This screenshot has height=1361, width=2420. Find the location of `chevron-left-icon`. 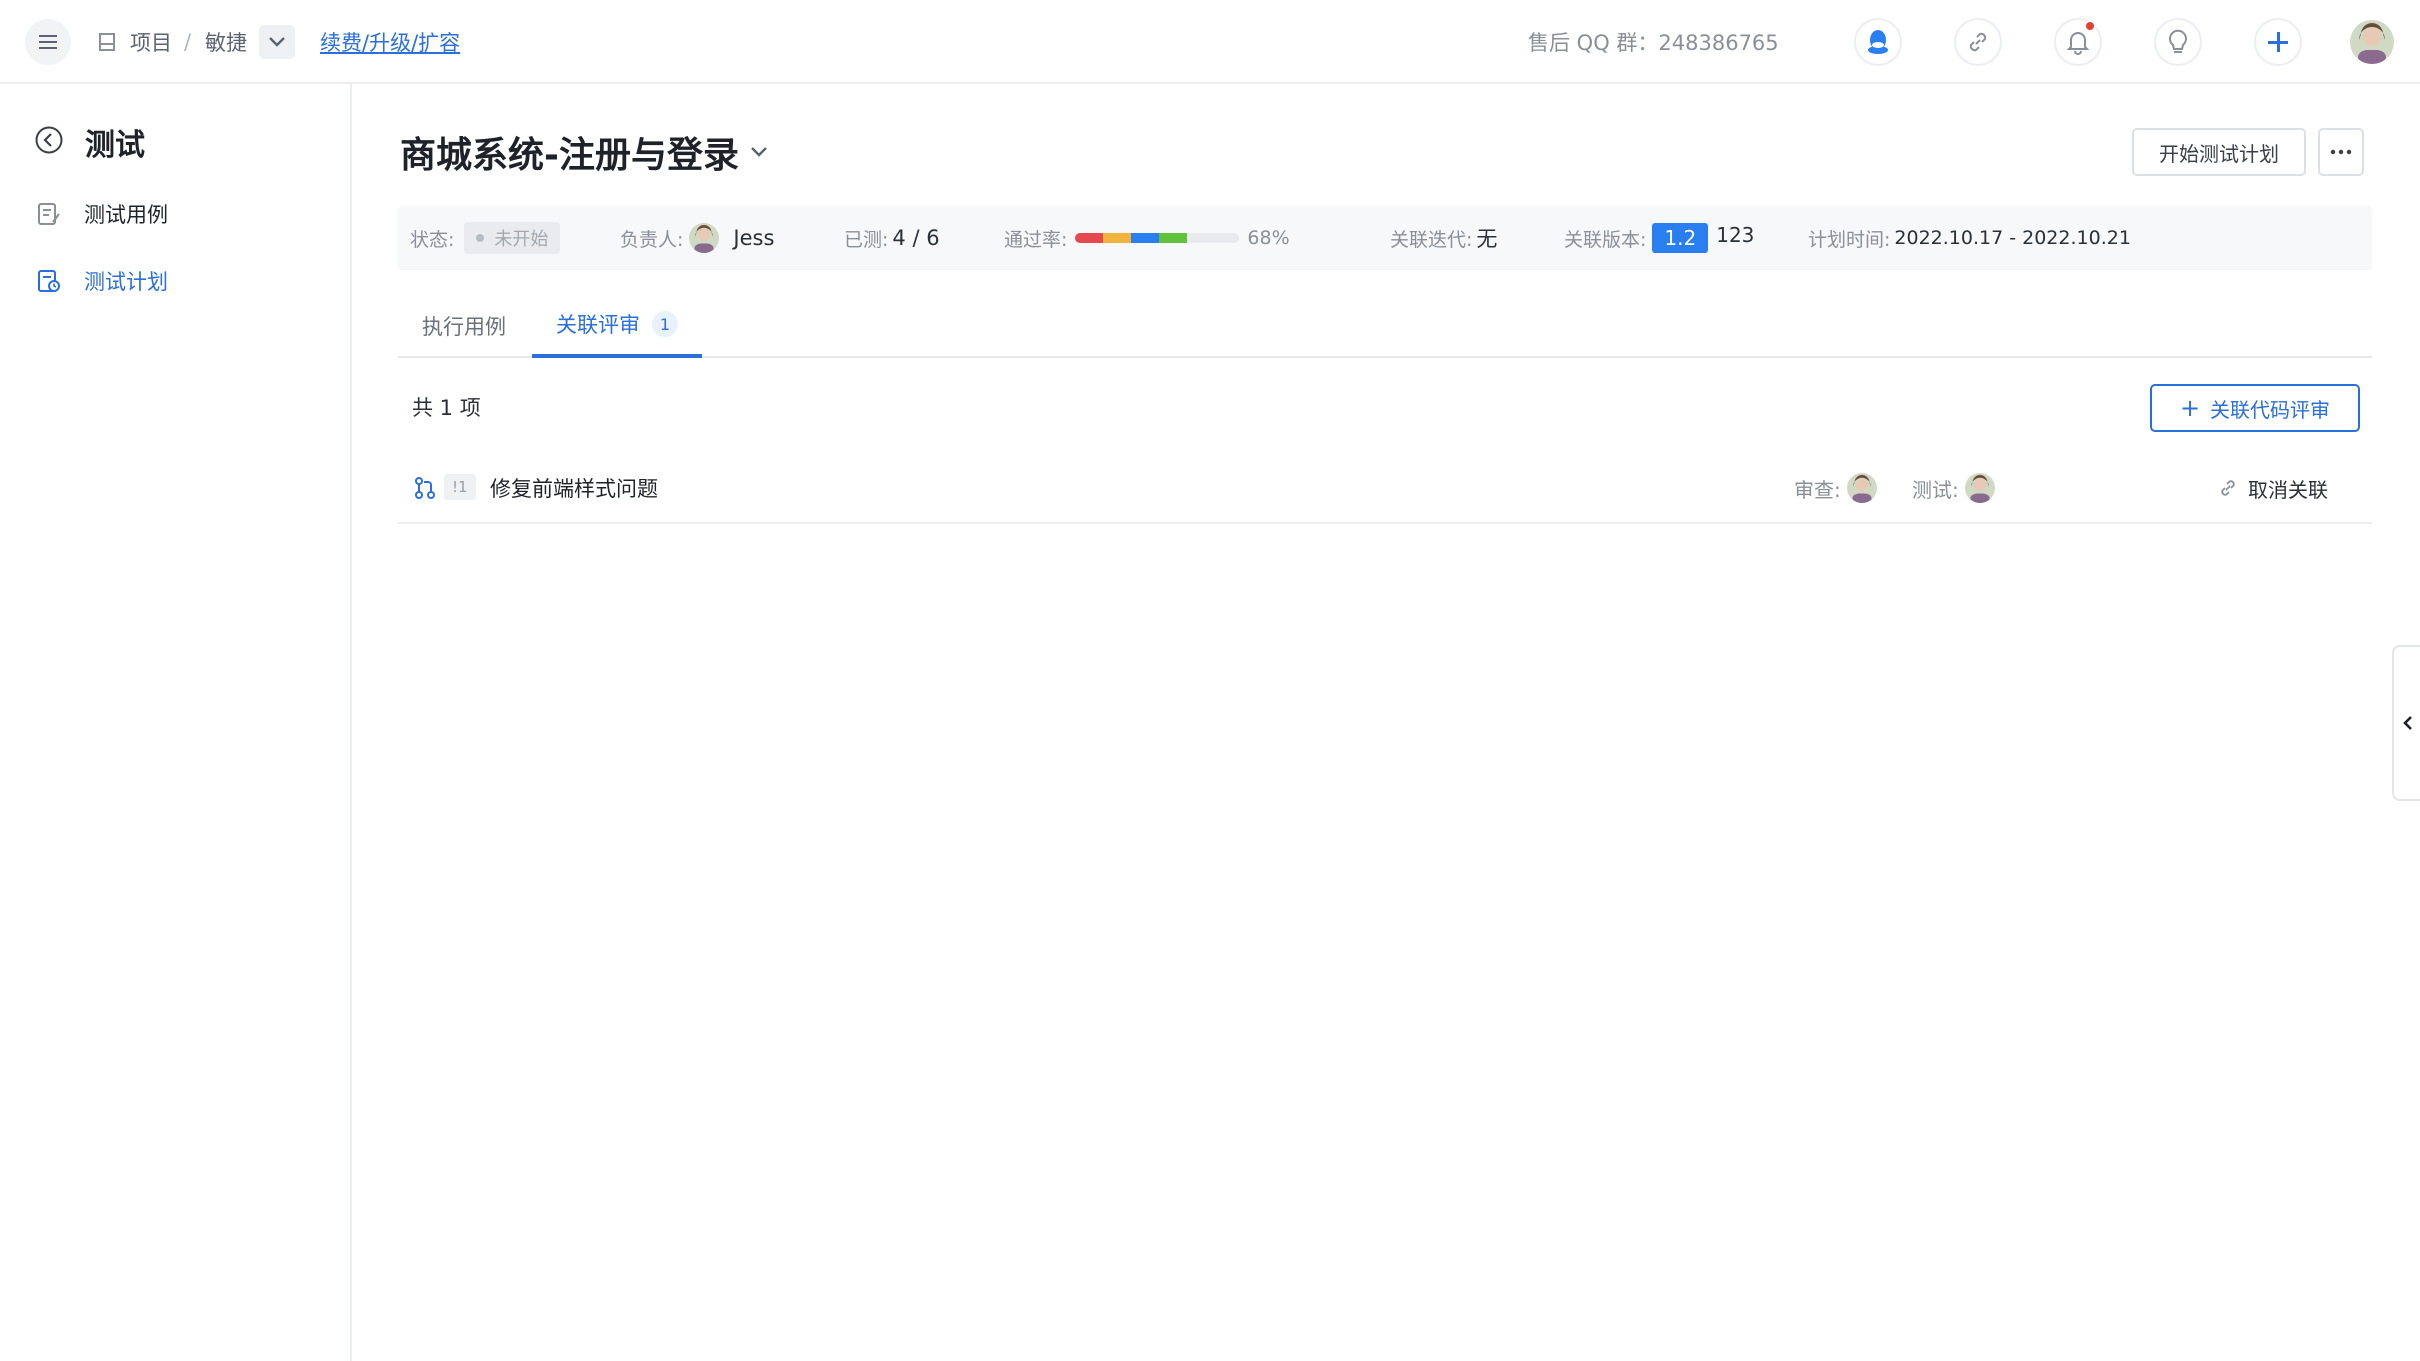

chevron-left-icon is located at coordinates (2407, 723).